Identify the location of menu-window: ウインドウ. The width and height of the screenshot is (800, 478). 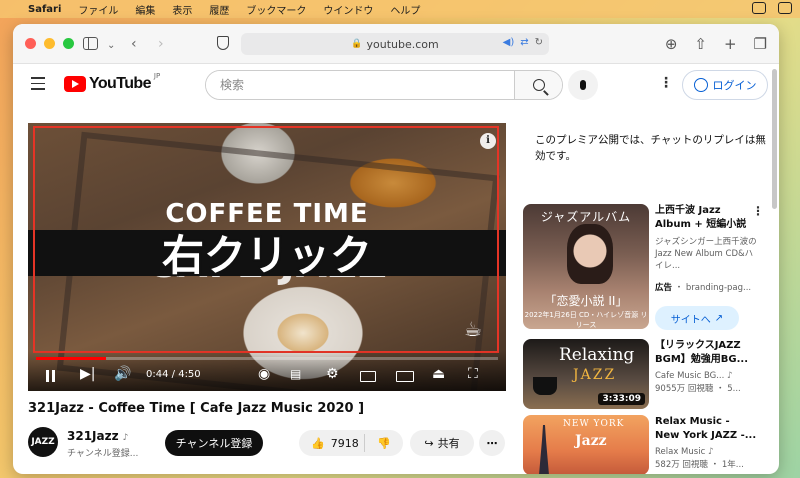
(348, 9).